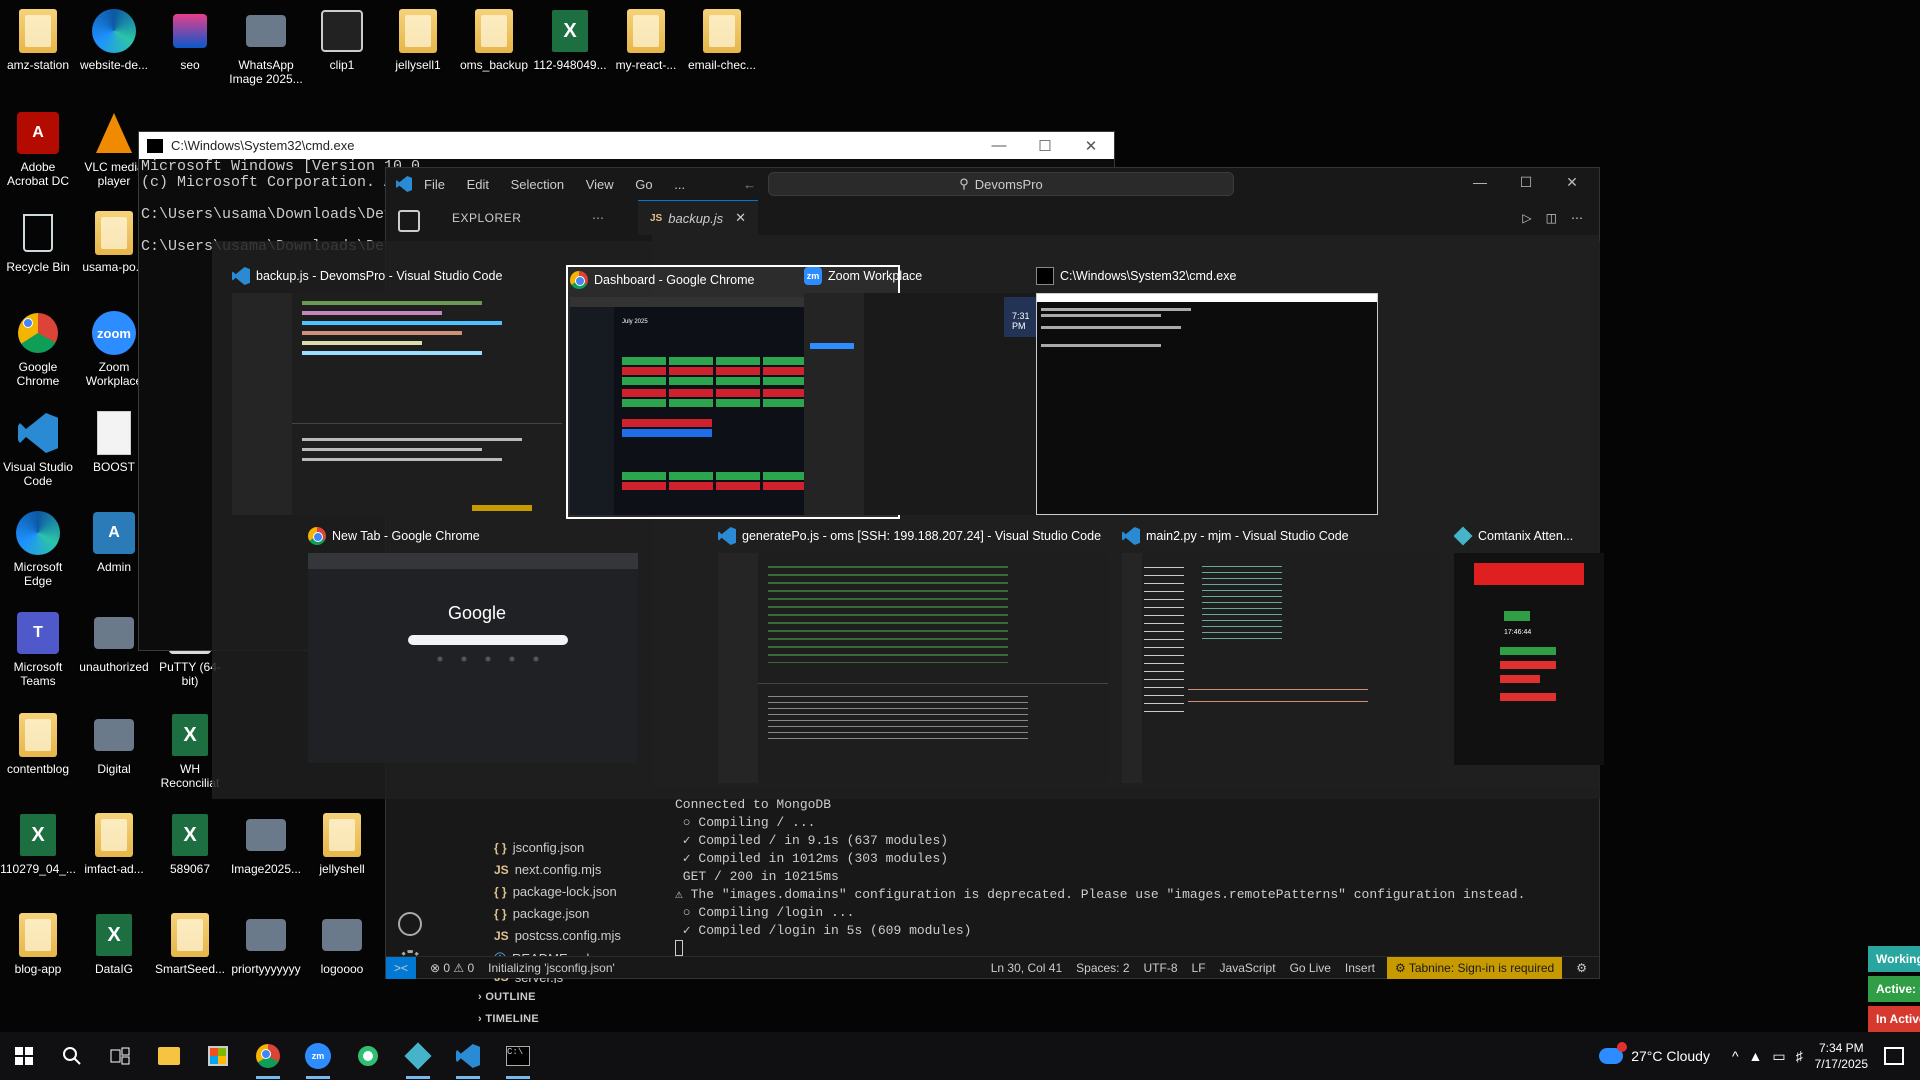  What do you see at coordinates (1778, 1056) in the screenshot?
I see `battery-icon: ▭` at bounding box center [1778, 1056].